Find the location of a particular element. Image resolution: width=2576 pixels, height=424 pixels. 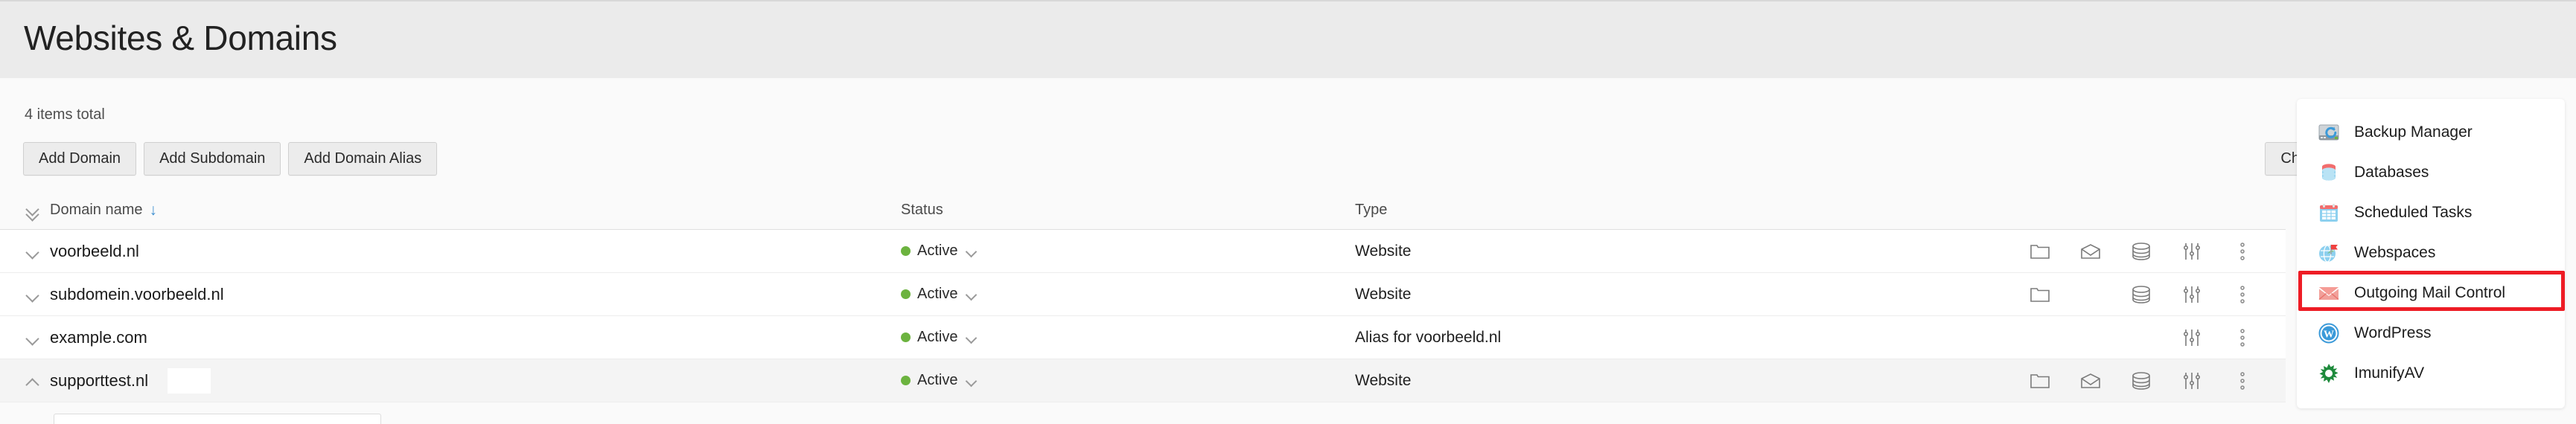

add-domain-alias-button: Add Domain Alias is located at coordinates (363, 159).